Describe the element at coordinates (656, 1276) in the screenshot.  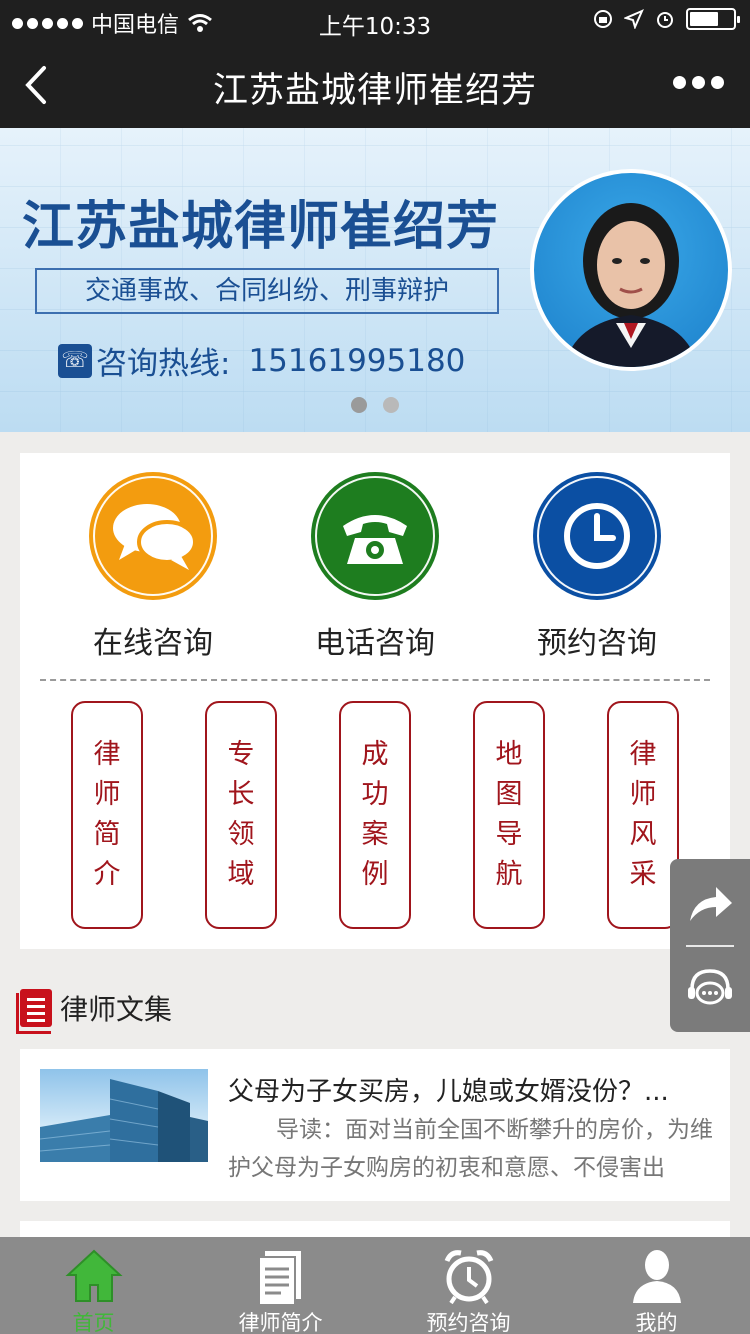
I see `user-icon` at that location.